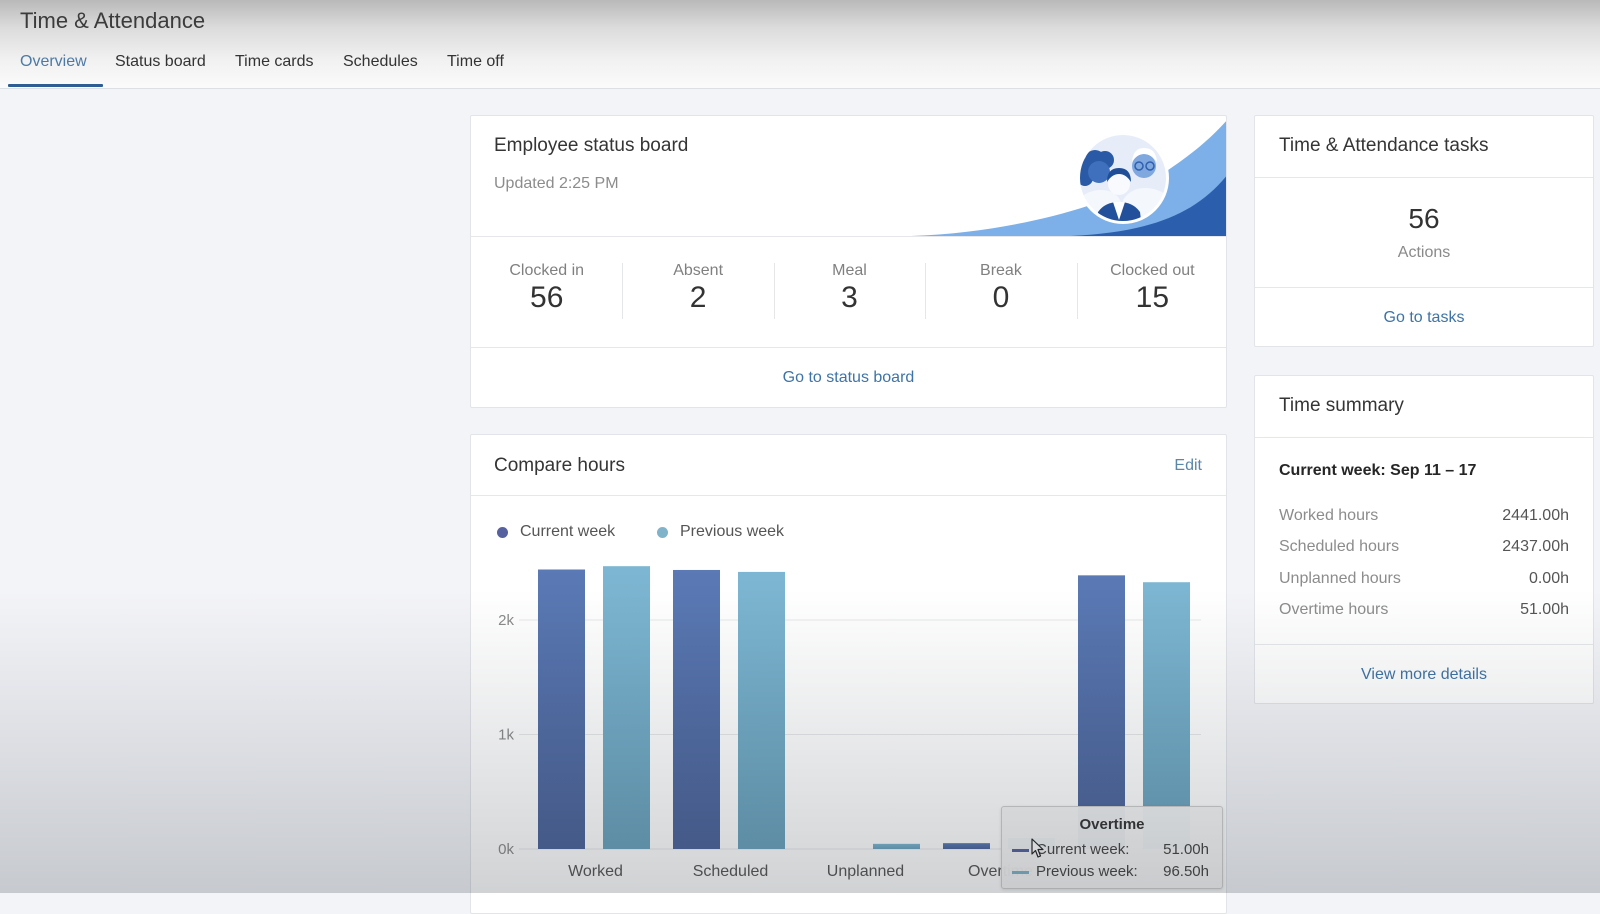  Describe the element at coordinates (1384, 145) in the screenshot. I see `tasks-title: Time & Attendance tasks` at that location.